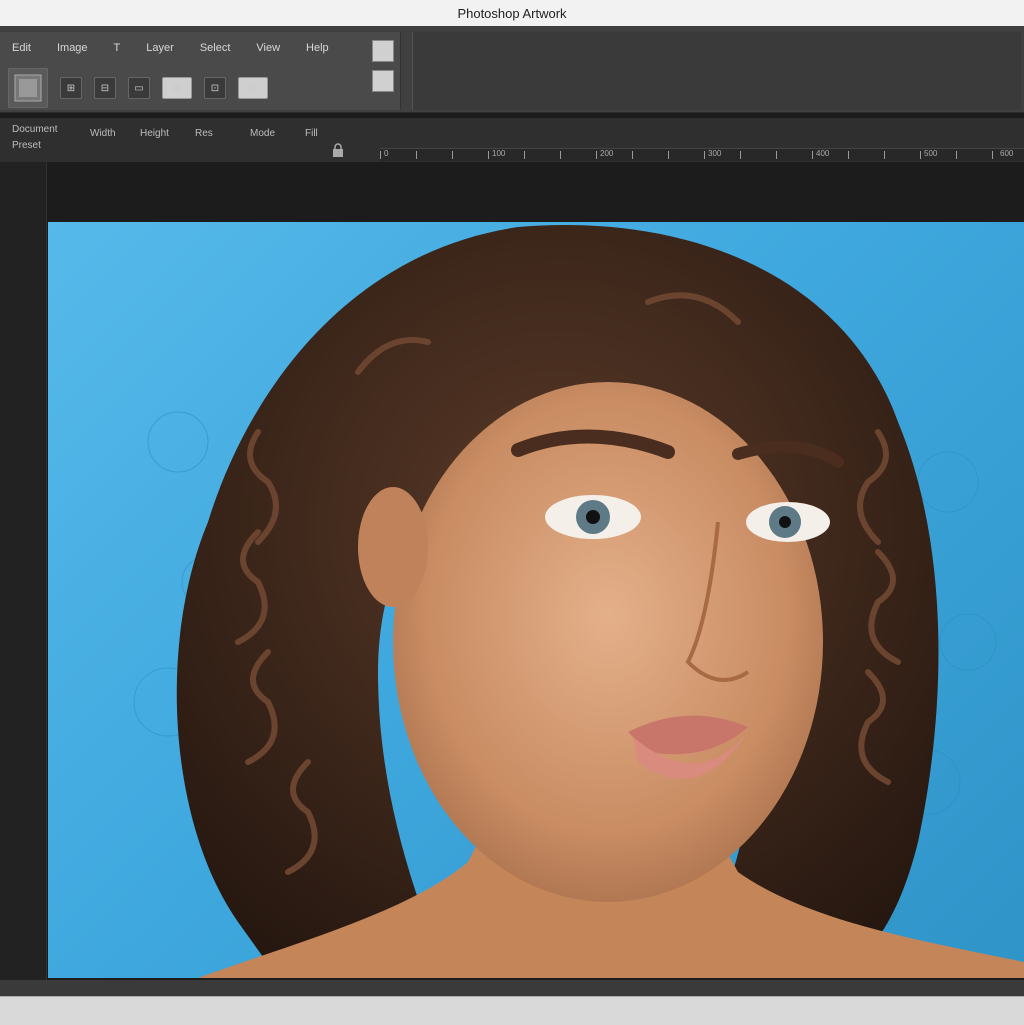 The image size is (1024, 1025). I want to click on window-title: Photoshop Artwork, so click(512, 13).